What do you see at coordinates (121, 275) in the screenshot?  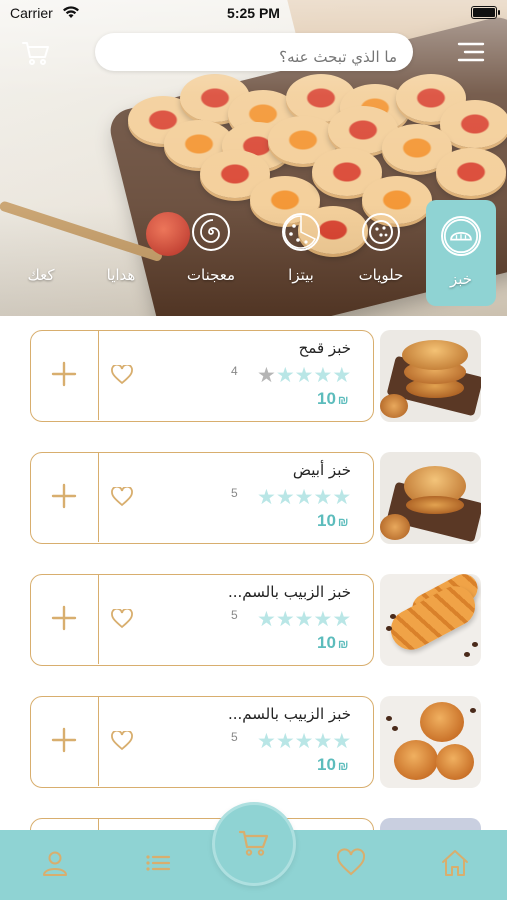 I see `category-label: هدايا` at bounding box center [121, 275].